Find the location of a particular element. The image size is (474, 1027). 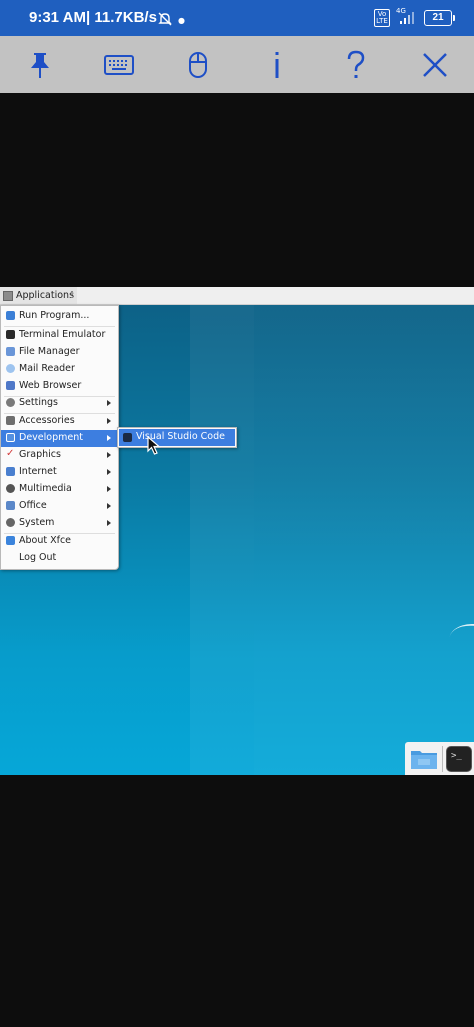

top-panel: Applications is located at coordinates (237, 296).